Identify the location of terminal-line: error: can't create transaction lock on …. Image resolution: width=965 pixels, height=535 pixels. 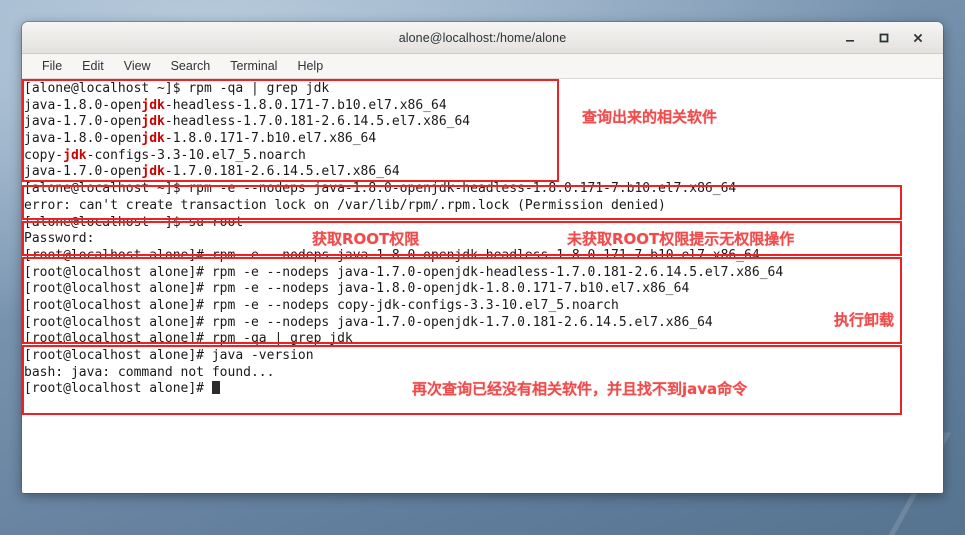
(403, 206).